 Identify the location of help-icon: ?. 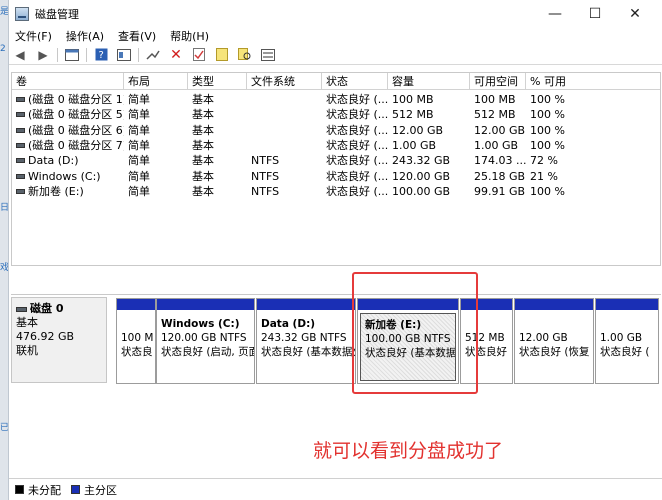
(101, 55).